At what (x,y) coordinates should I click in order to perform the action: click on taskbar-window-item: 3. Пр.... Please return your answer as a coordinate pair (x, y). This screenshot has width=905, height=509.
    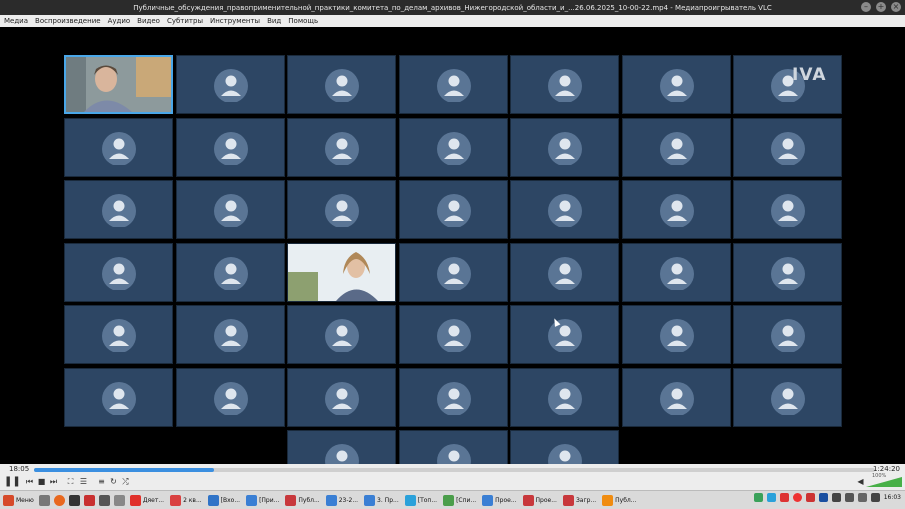
    Looking at the image, I should click on (381, 500).